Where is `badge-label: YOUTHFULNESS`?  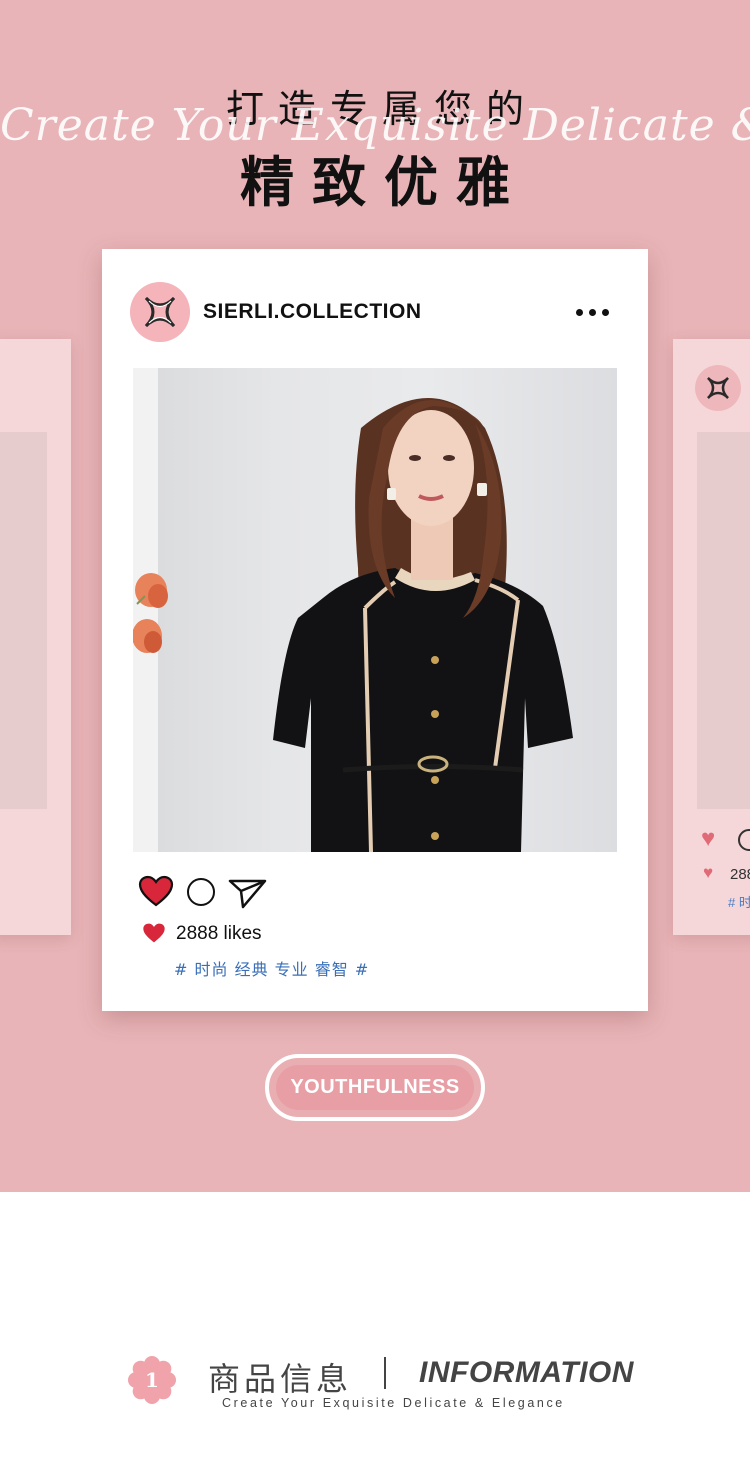
badge-label: YOUTHFULNESS is located at coordinates (375, 1087).